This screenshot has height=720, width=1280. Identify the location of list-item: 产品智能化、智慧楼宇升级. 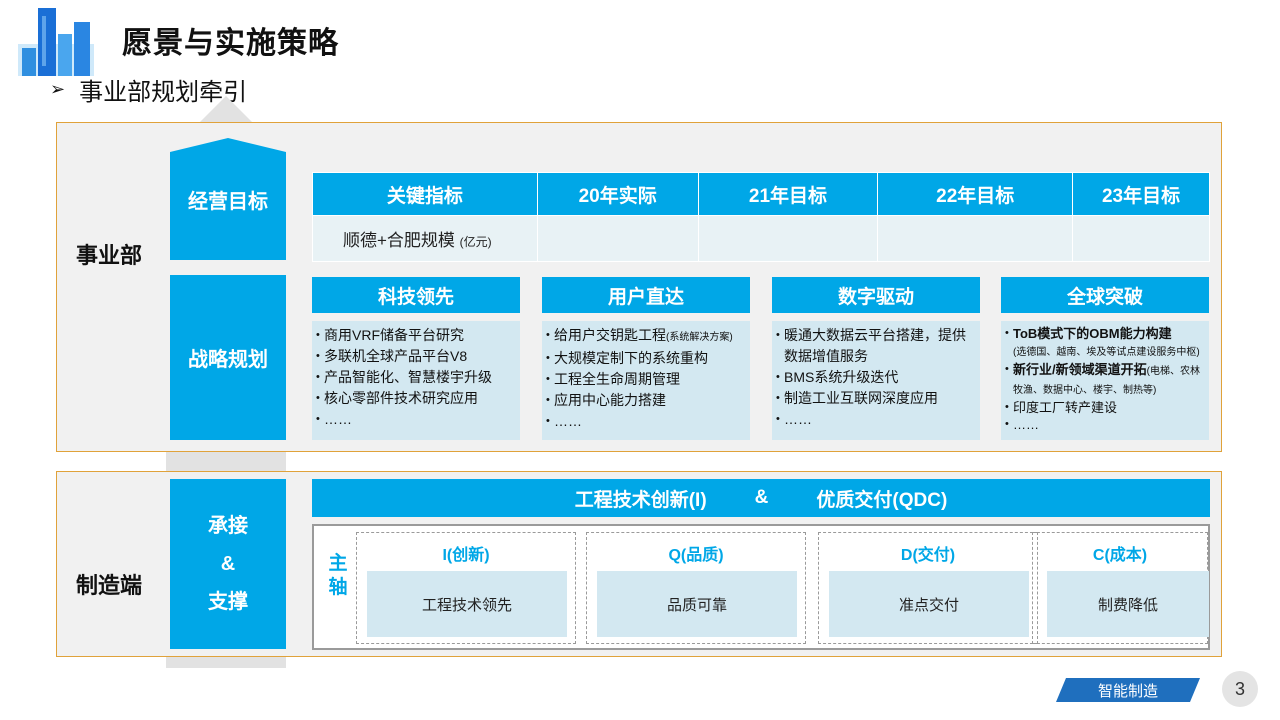
(415, 377).